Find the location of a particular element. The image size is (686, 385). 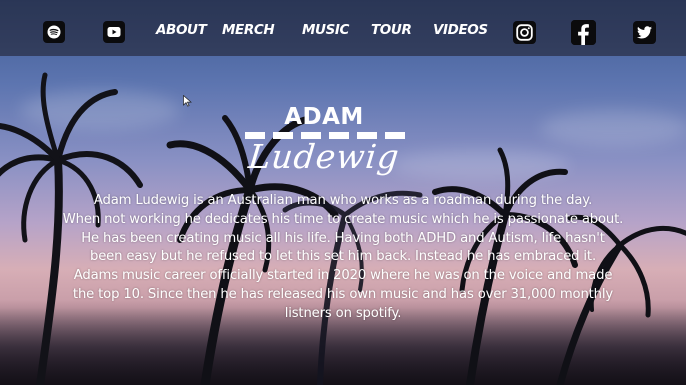

bio-line: listners on spotify. is located at coordinates (343, 313).